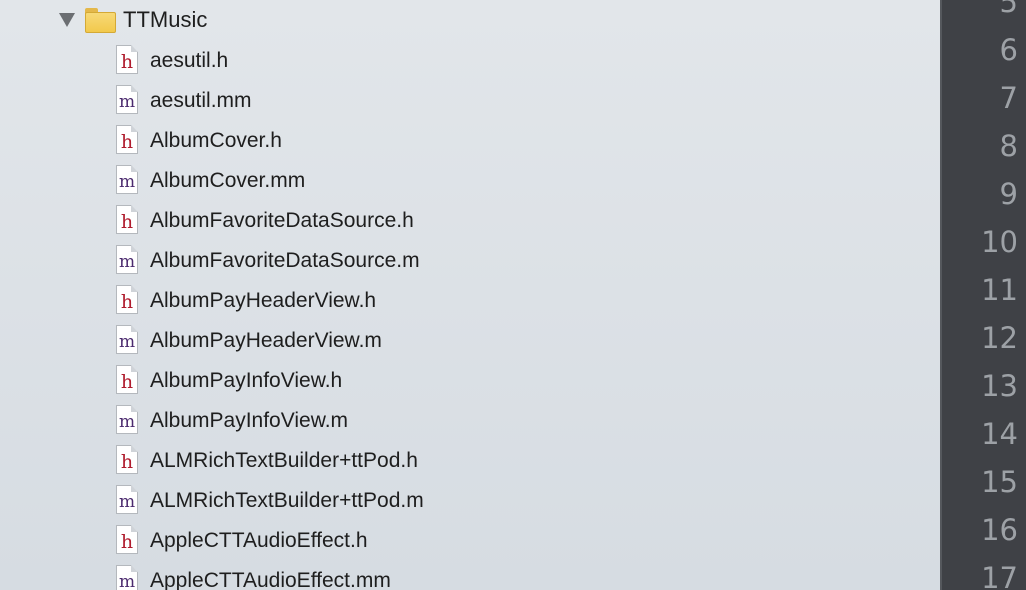 This screenshot has height=590, width=1026. Describe the element at coordinates (287, 500) in the screenshot. I see `file-label: ALMRichTextBuilder+ttPod.m` at that location.